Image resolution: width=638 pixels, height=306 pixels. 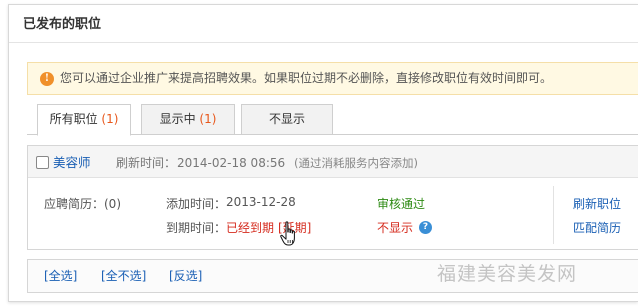 What do you see at coordinates (196, 204) in the screenshot?
I see `added-time-label: 添加时间：` at bounding box center [196, 204].